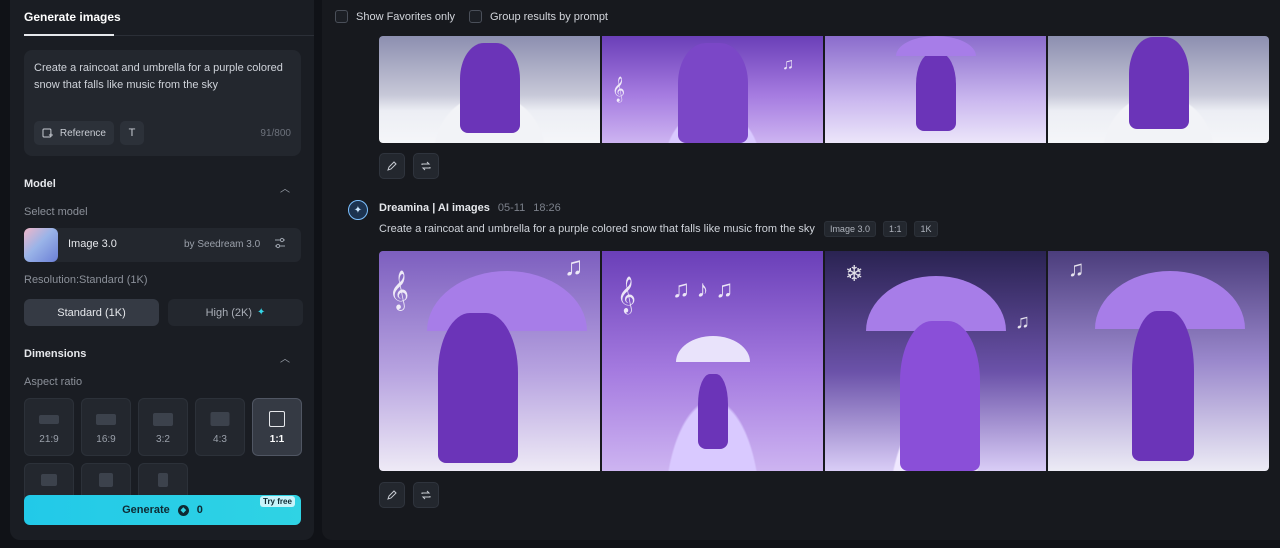  What do you see at coordinates (434, 208) in the screenshot?
I see `generation-author: Dreamina | AI images` at bounding box center [434, 208].